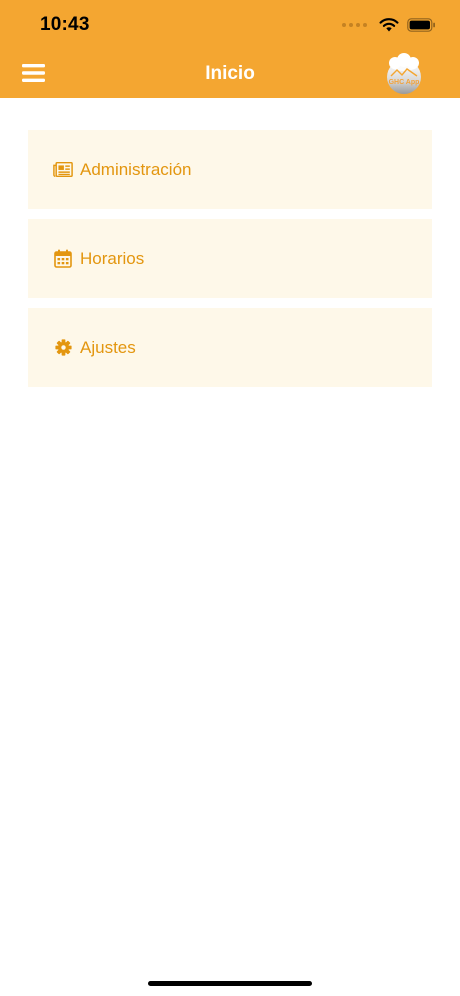 This screenshot has height=996, width=460. I want to click on battery-icon, so click(421, 24).